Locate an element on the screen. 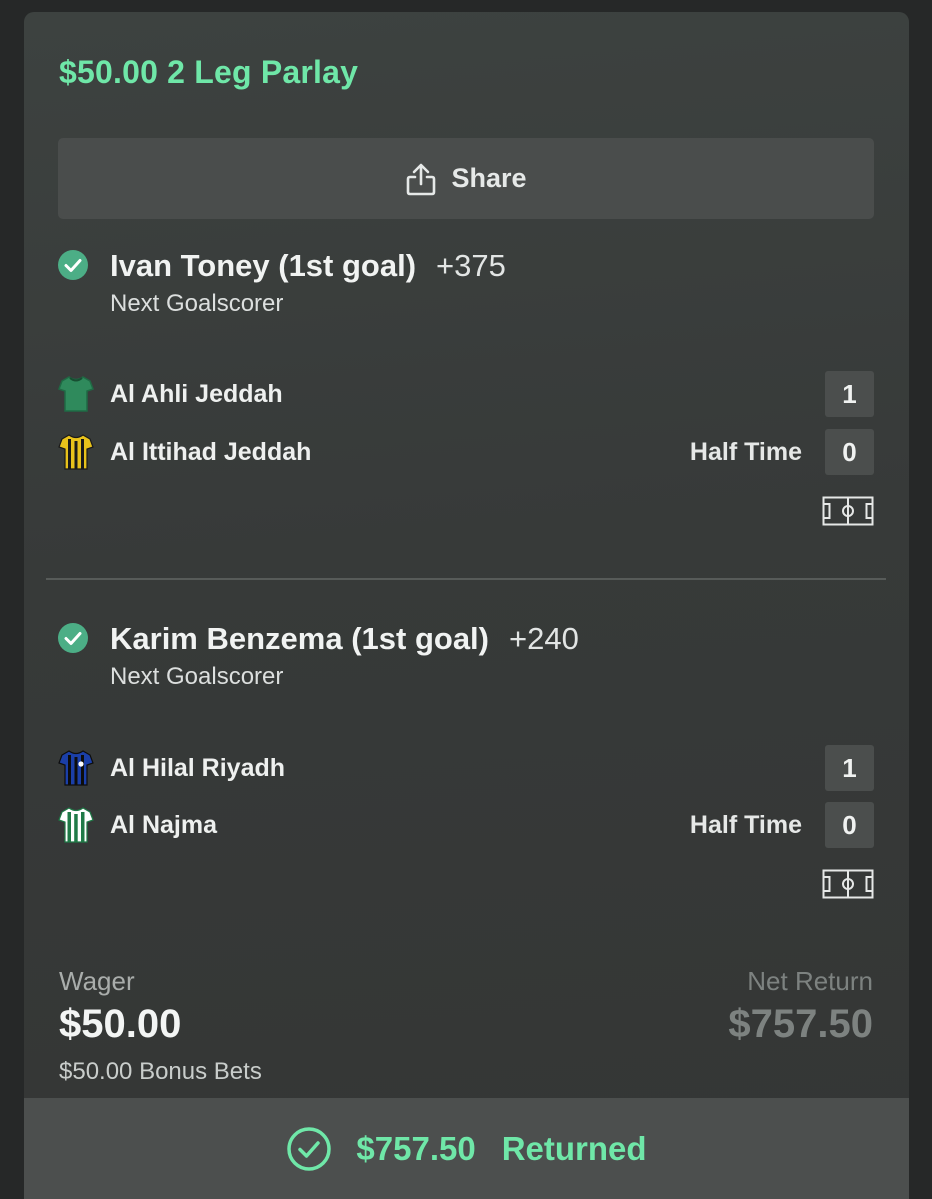 Image resolution: width=932 pixels, height=1199 pixels. selection-odds: +240 is located at coordinates (544, 638).